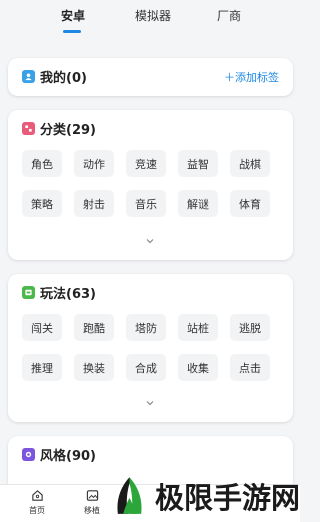 This screenshot has height=522, width=320. Describe the element at coordinates (92, 502) in the screenshot. I see `nav-port: 移植` at that location.